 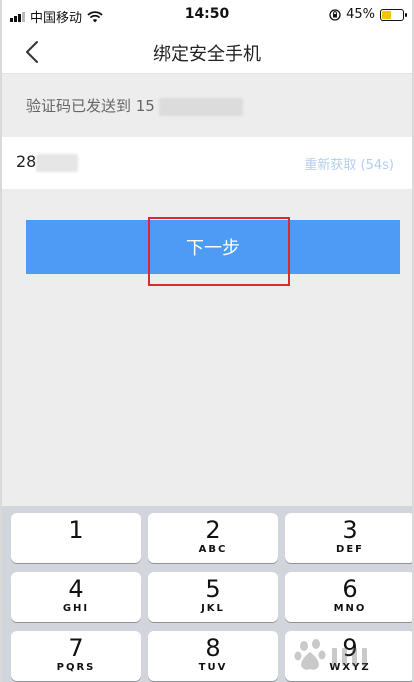 What do you see at coordinates (200, 106) in the screenshot?
I see `masked-phone-number` at bounding box center [200, 106].